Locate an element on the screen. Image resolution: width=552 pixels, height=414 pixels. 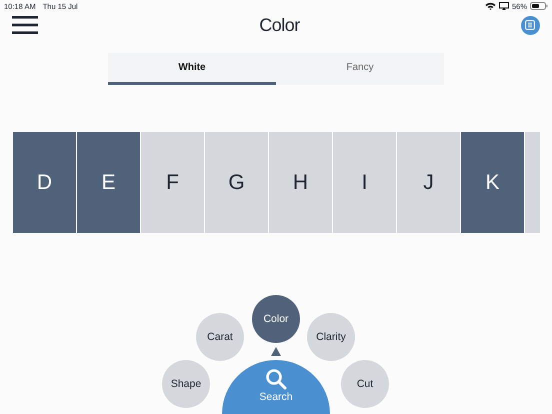
color-grade-tile: I is located at coordinates (364, 182).